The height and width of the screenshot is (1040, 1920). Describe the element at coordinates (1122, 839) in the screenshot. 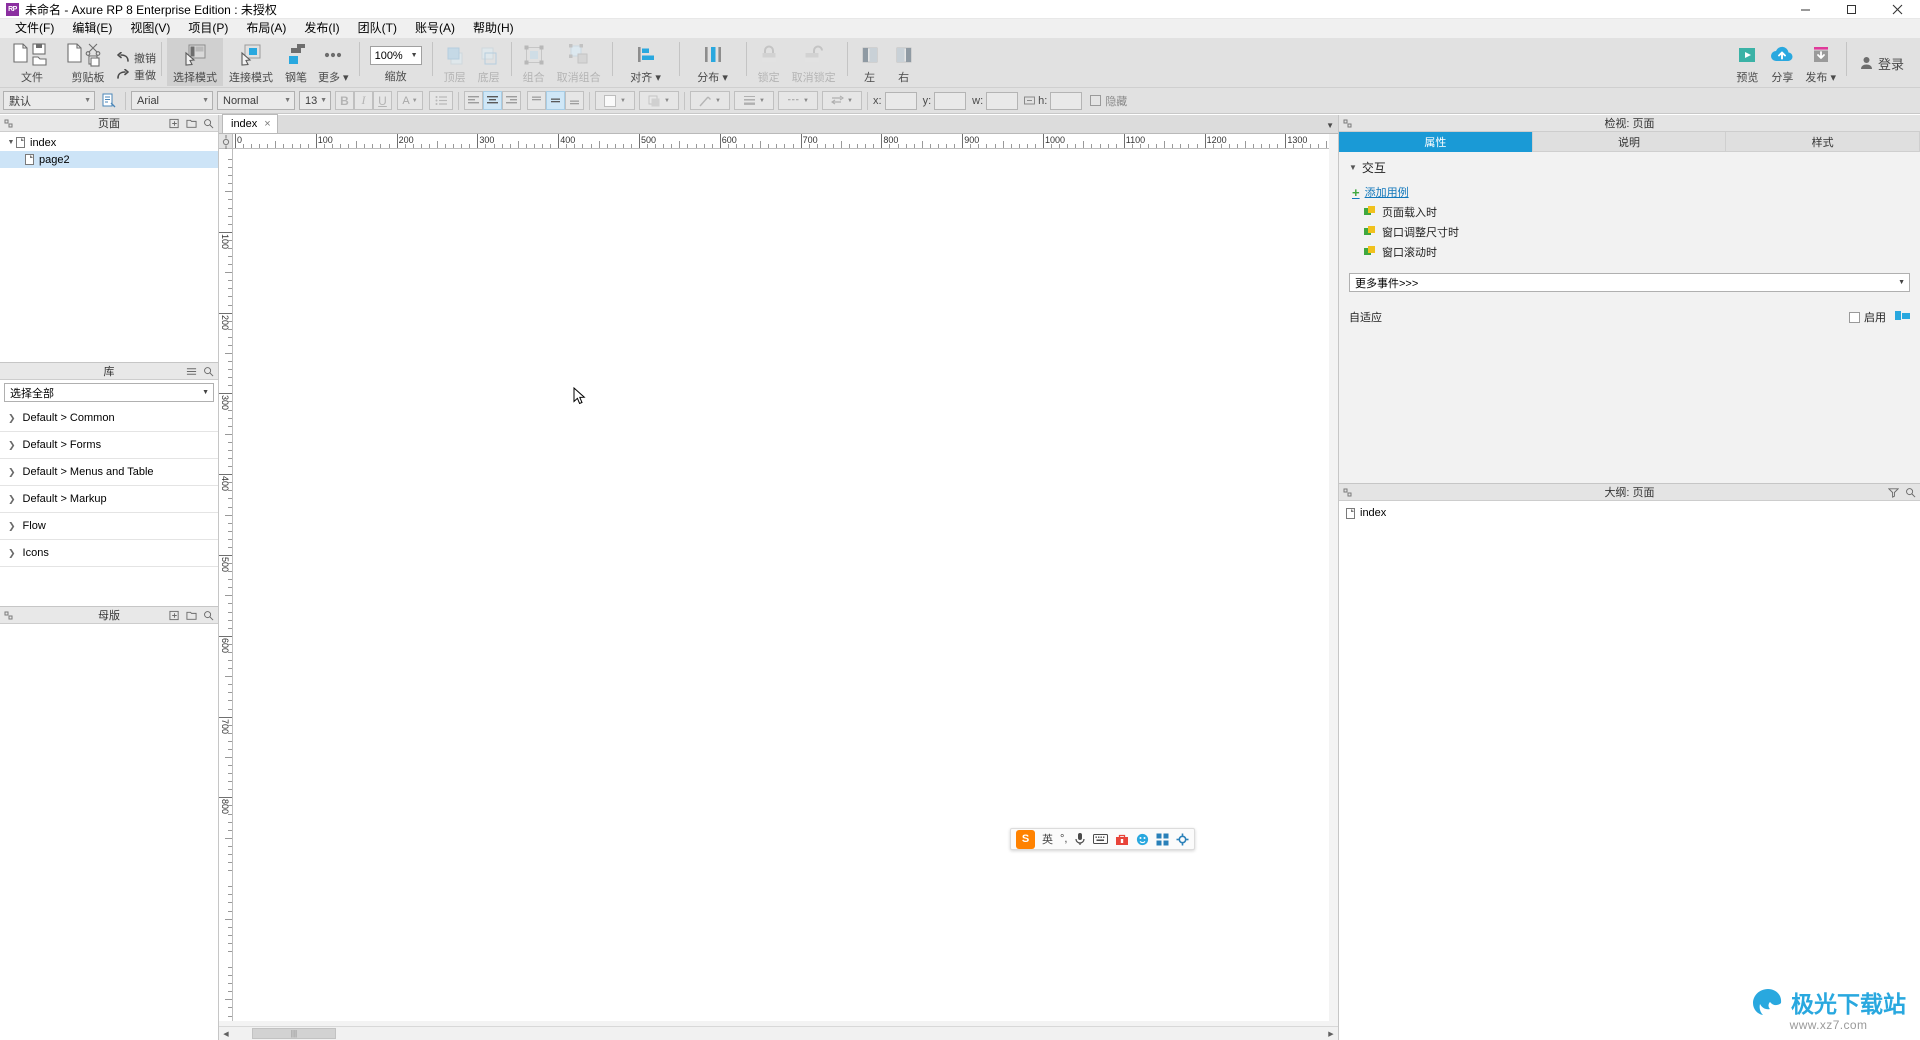

I see `toolbox-icon` at that location.